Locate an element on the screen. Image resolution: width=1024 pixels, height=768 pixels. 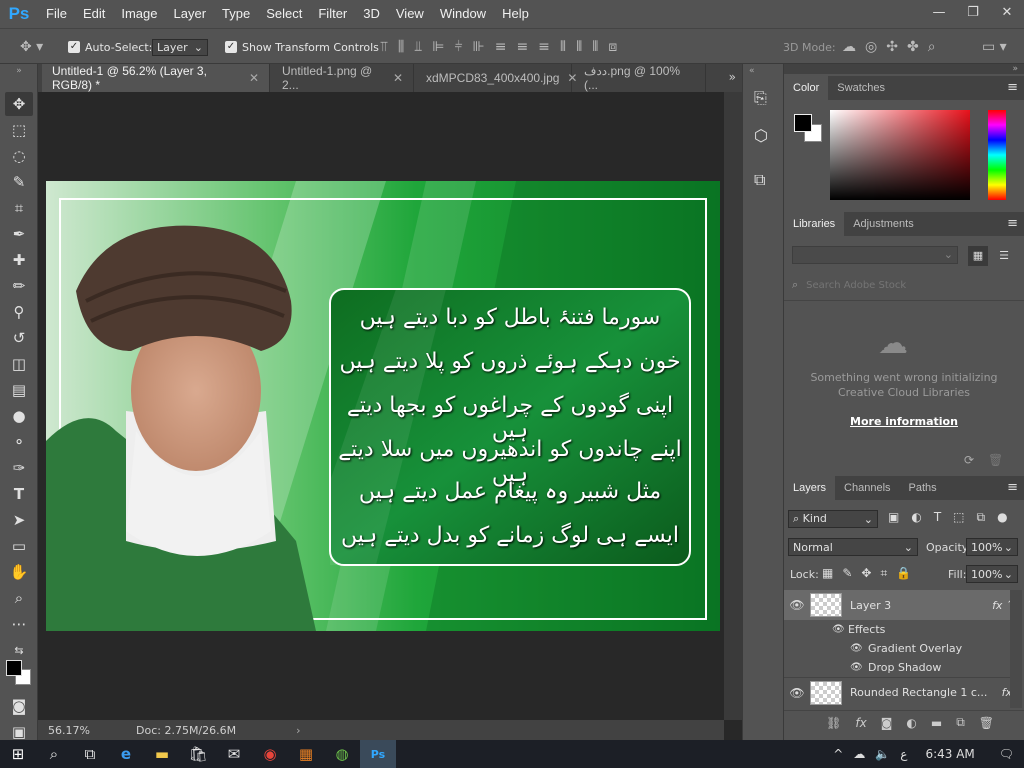
align-hcenter-icon: ⫩ is located at coordinates (458, 47).